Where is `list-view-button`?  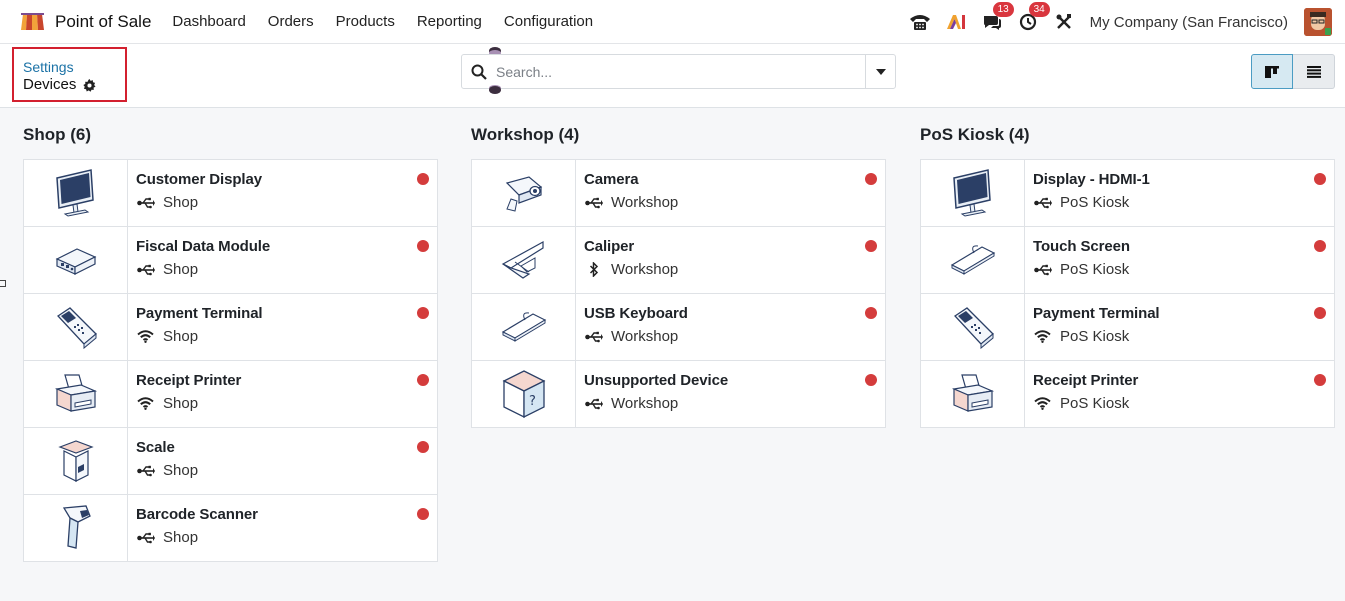
list-view-button is located at coordinates (1314, 71).